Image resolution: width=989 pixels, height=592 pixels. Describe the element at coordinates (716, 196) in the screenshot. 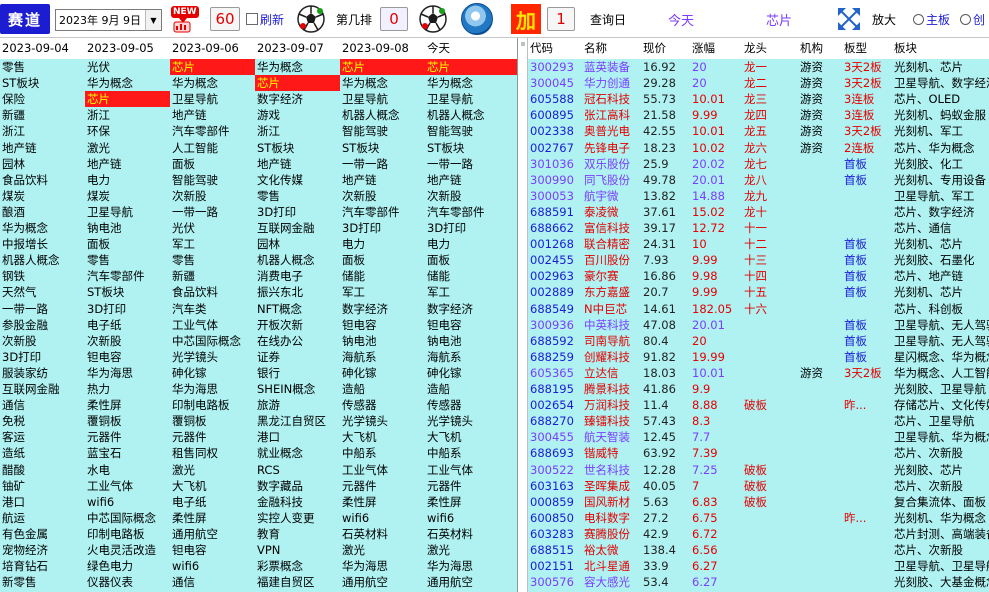

I see `table-cell: 14.88` at that location.